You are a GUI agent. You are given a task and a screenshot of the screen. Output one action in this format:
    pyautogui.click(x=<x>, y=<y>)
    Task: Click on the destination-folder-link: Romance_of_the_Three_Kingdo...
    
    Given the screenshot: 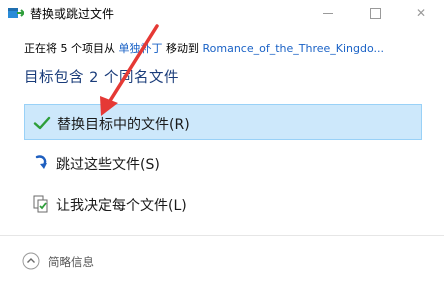 What is the action you would take?
    pyautogui.click(x=294, y=48)
    